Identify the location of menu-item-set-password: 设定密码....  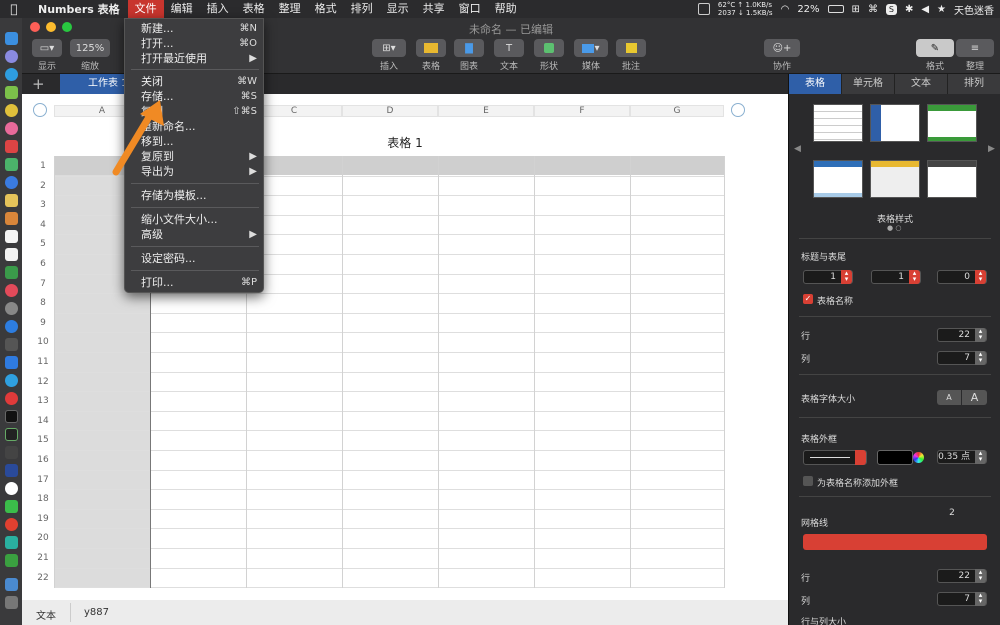
(195, 258).